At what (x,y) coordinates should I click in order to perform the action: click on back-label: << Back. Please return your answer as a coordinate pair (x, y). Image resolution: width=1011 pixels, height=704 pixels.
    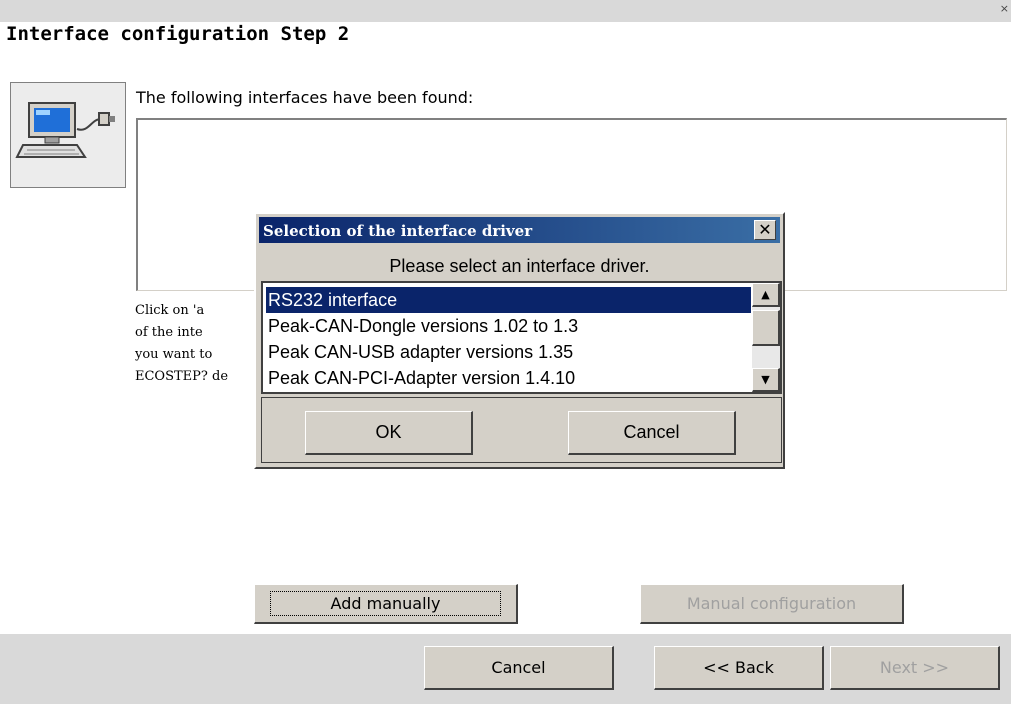
    Looking at the image, I should click on (738, 667).